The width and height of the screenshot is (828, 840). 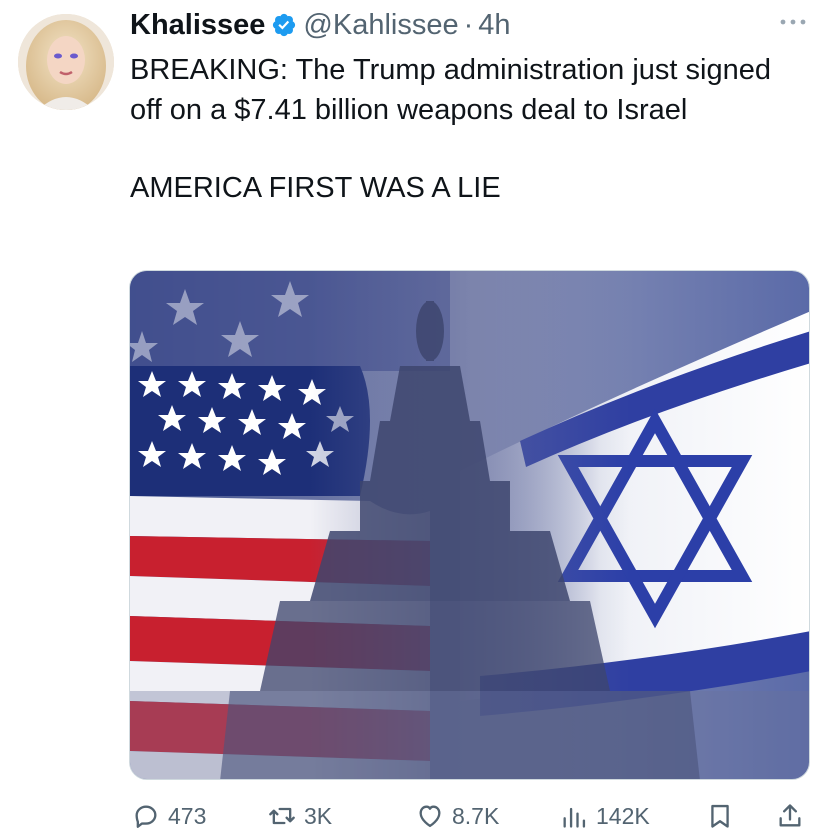 I want to click on reply-button: 473, so click(x=169, y=816).